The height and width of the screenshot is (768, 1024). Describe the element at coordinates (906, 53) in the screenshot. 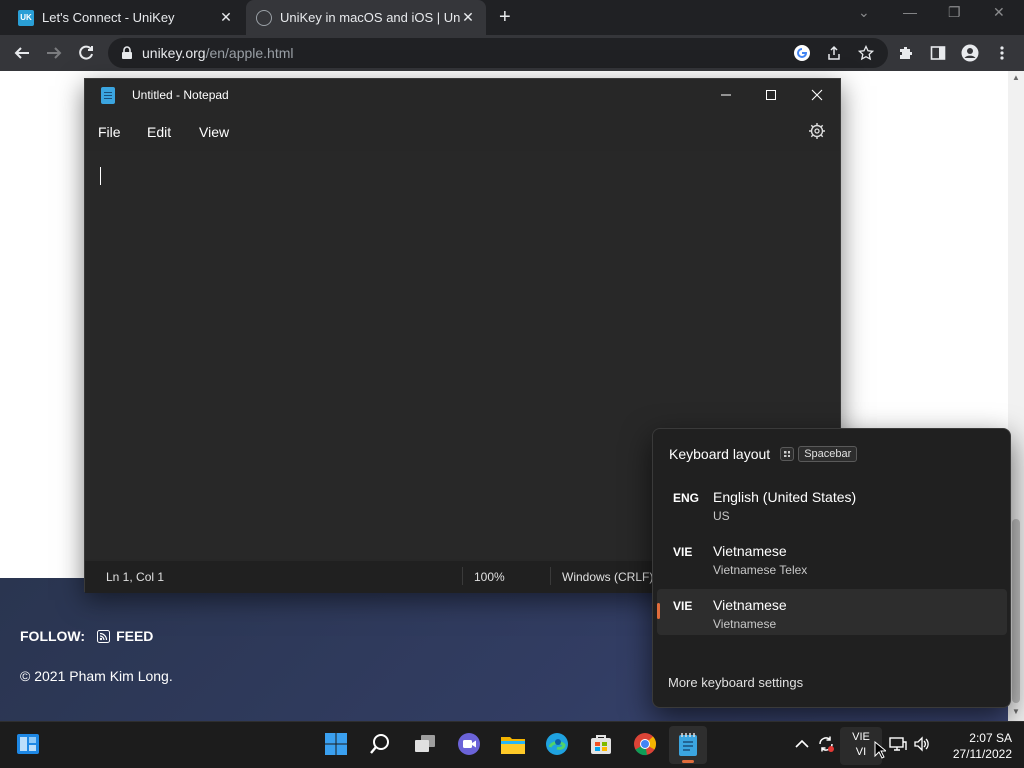

I see `extensions-icon` at that location.